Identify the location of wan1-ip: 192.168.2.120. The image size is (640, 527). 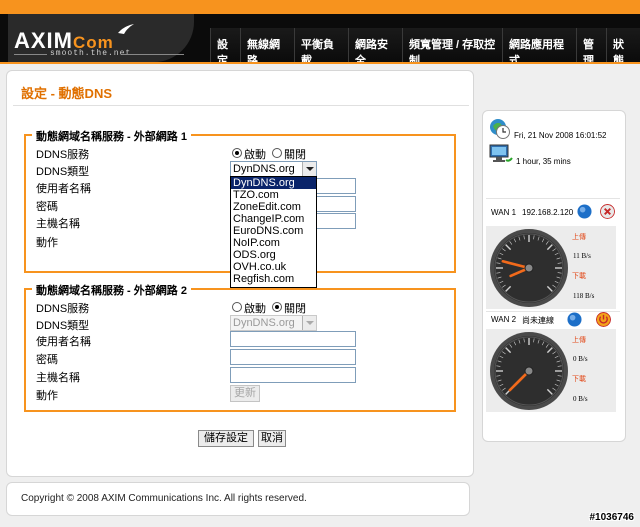
(548, 212).